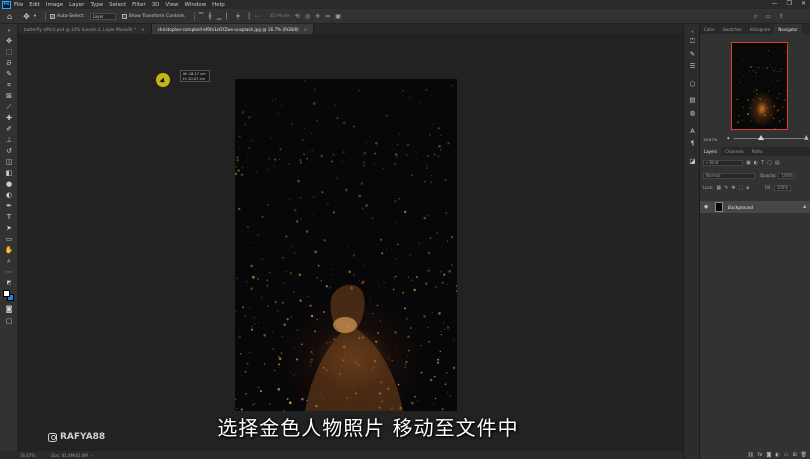 The image size is (810, 459). I want to click on navigator-view-box, so click(759, 86).